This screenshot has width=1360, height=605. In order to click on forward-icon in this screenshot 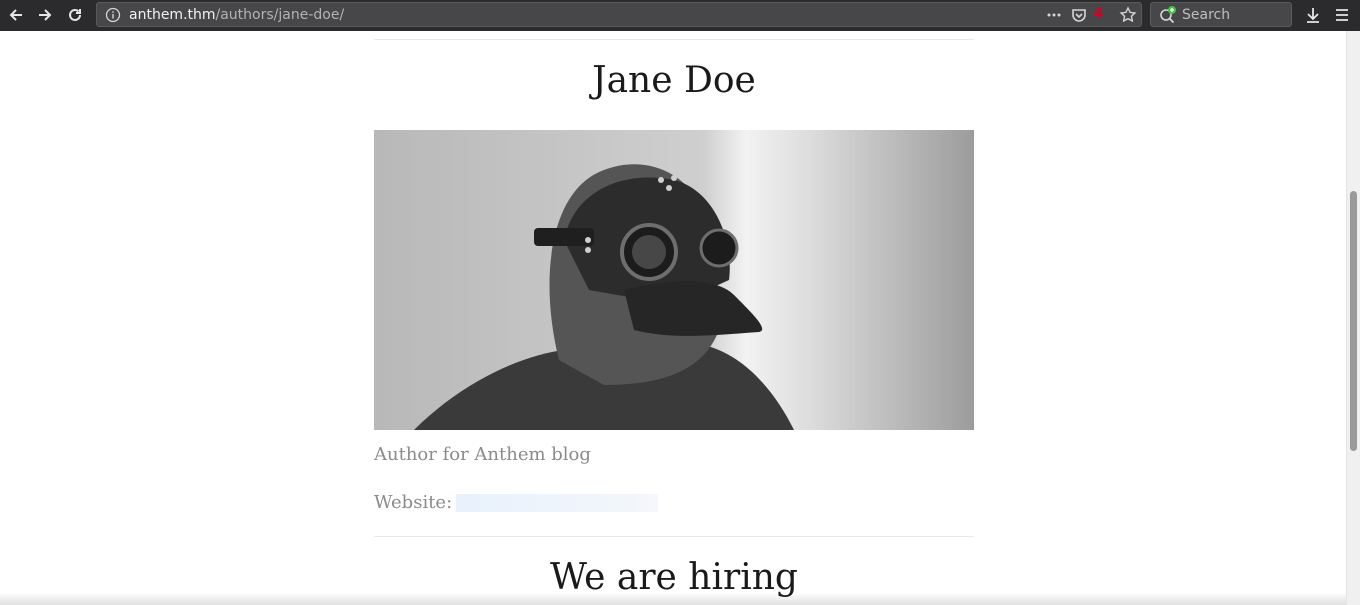, I will do `click(45, 15)`.